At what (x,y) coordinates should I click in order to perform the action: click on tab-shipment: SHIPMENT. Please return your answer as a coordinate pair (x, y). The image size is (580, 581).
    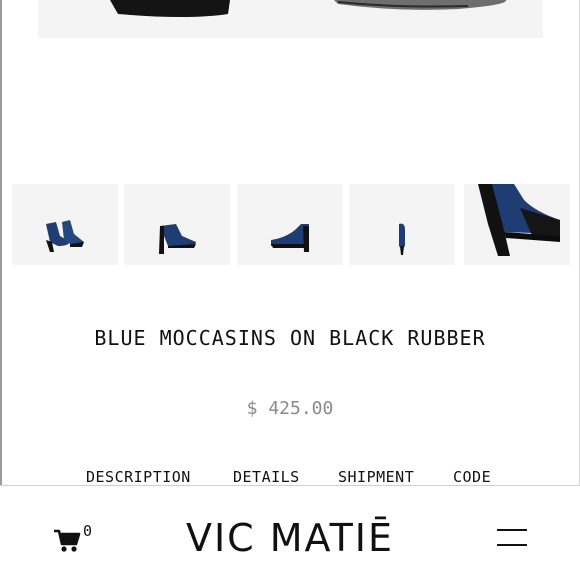
    Looking at the image, I should click on (376, 477).